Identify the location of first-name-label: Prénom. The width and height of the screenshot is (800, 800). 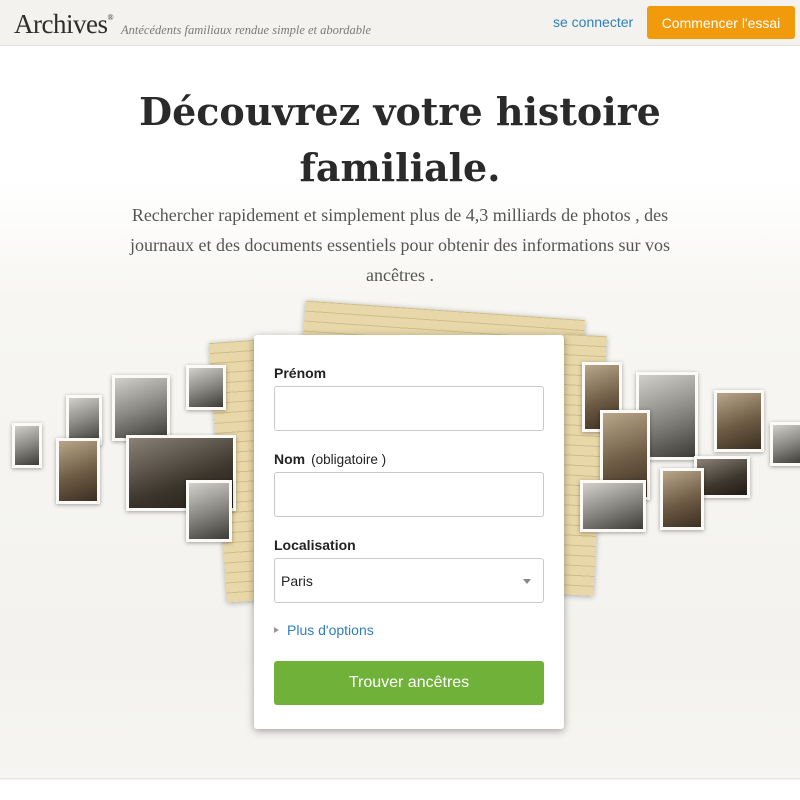
(300, 373).